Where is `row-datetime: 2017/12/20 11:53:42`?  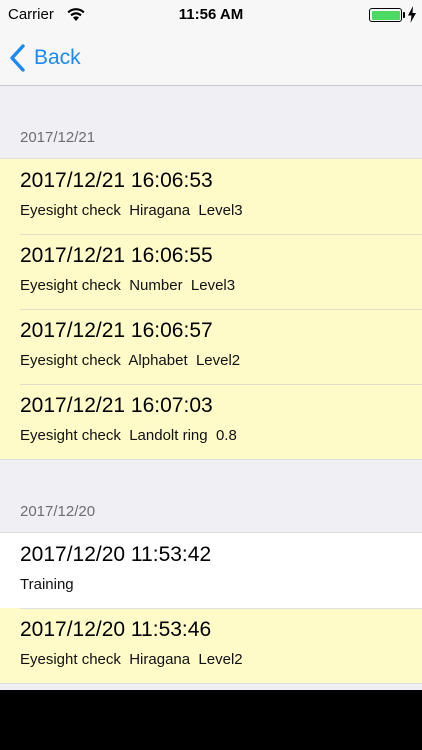 row-datetime: 2017/12/20 11:53:42 is located at coordinates (116, 554).